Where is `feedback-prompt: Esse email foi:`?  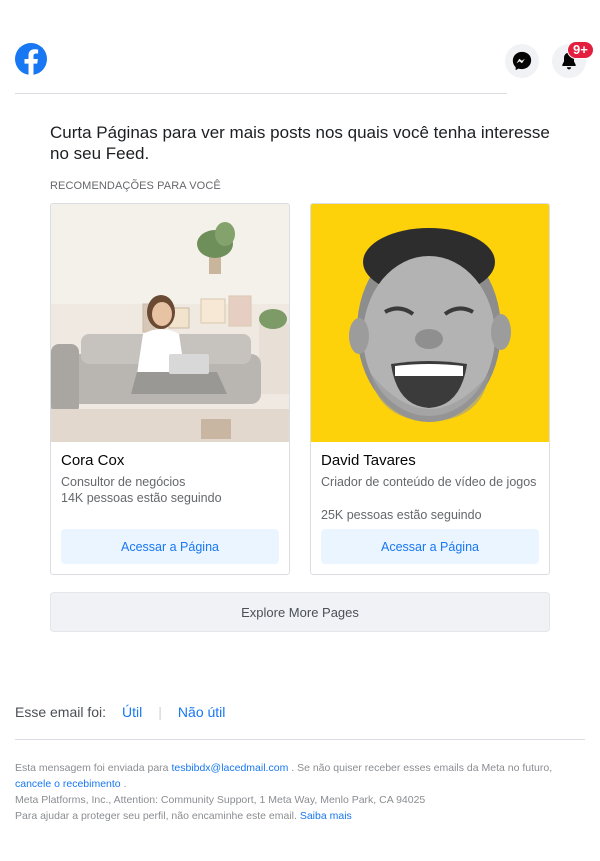
feedback-prompt: Esse email foi: is located at coordinates (61, 712).